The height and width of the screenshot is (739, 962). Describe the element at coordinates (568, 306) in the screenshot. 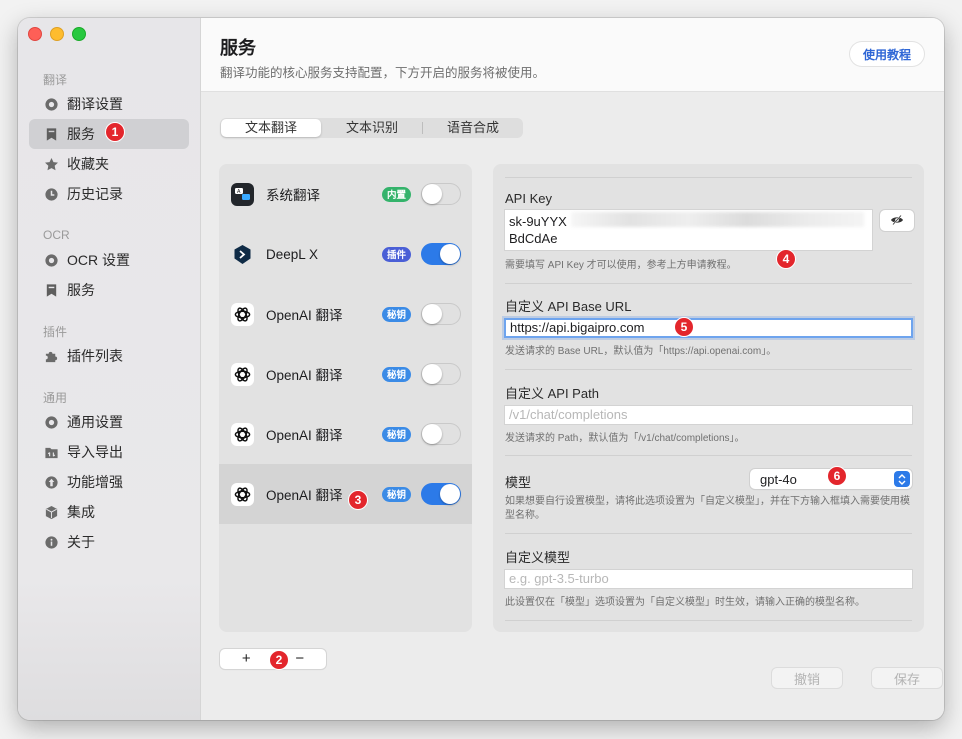

I see `base-url-label: 自定义 API Base URL` at that location.